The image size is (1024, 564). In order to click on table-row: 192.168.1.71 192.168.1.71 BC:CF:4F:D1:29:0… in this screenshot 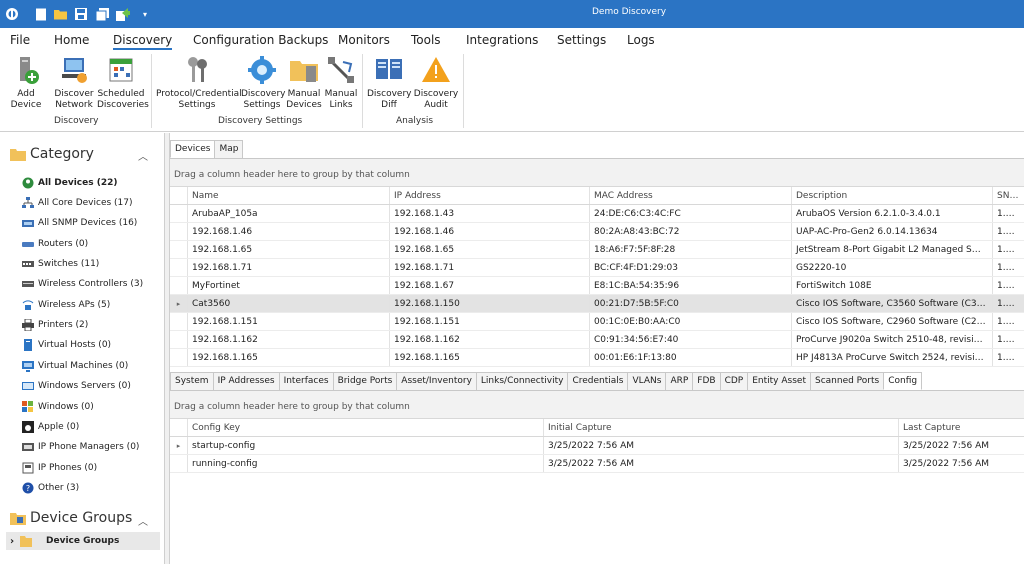, I will do `click(597, 268)`.